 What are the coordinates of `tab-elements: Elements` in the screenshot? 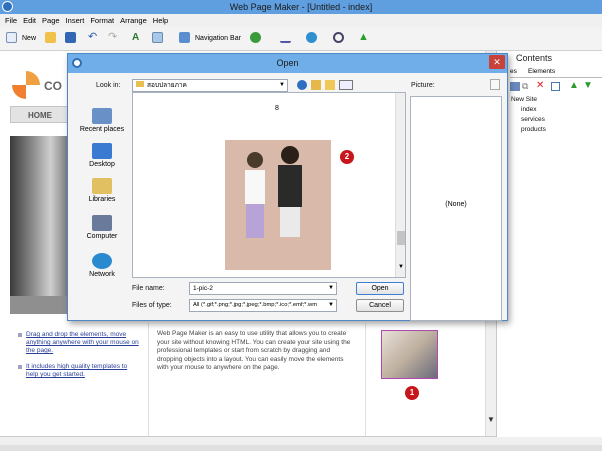 It's located at (541, 71).